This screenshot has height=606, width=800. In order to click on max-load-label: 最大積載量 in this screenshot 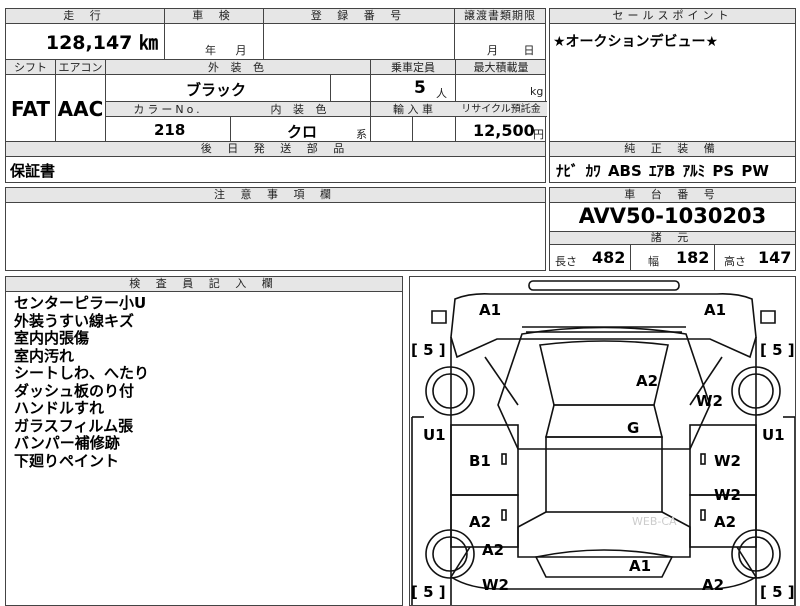, I will do `click(501, 67)`.